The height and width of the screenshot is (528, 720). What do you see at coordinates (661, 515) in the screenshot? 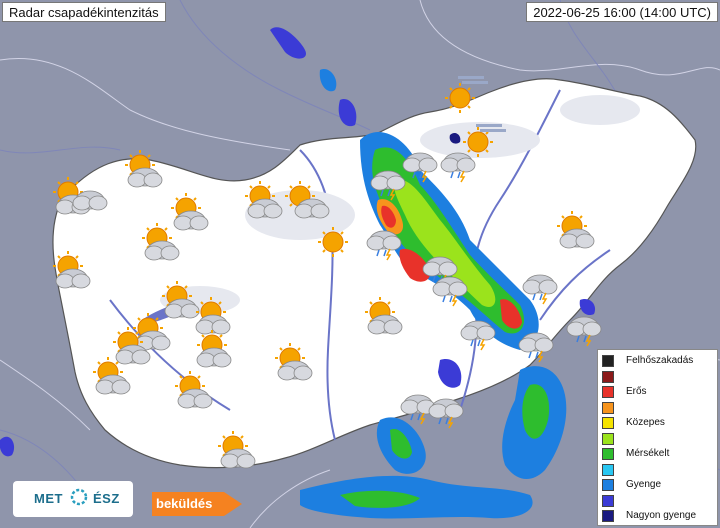
I see `legend-label: Nagyon gyenge` at bounding box center [661, 515].